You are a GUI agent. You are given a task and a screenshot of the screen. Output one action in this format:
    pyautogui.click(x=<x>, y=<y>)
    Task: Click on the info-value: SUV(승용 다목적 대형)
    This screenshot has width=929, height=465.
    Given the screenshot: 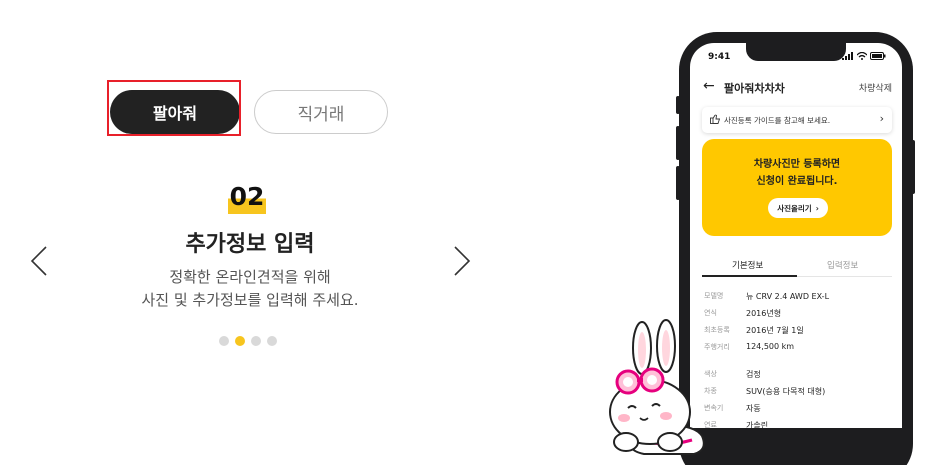 What is the action you would take?
    pyautogui.click(x=786, y=391)
    